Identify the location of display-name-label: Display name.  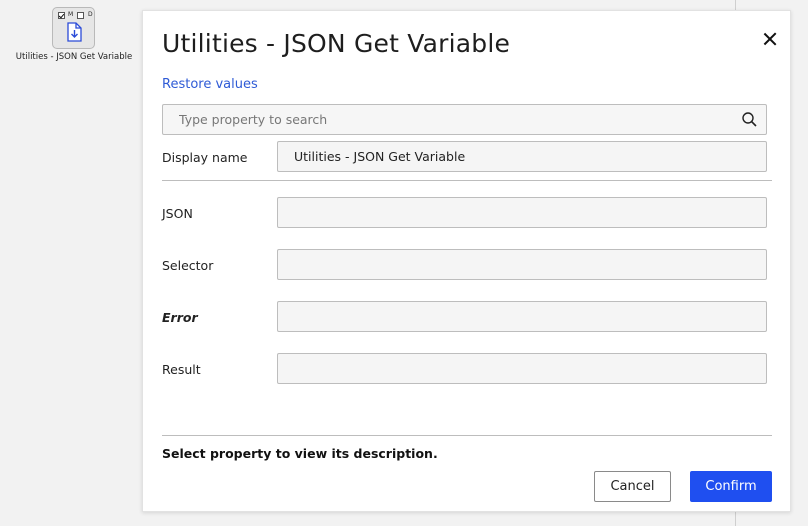
(205, 157).